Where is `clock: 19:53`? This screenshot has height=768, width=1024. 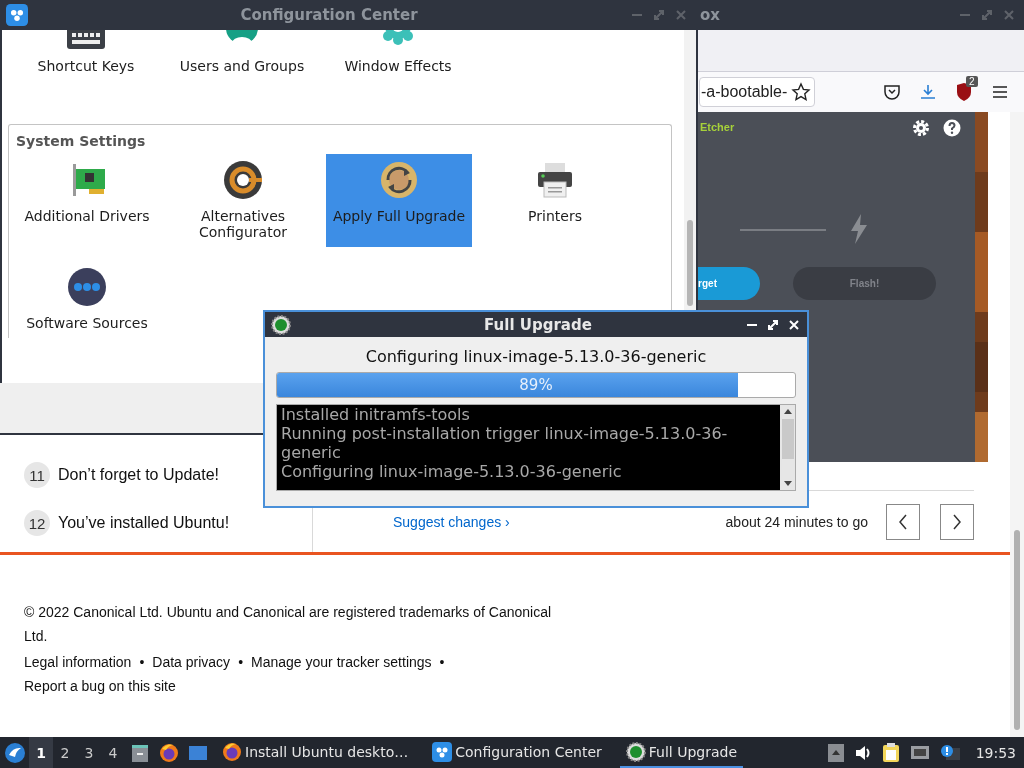
clock: 19:53 is located at coordinates (995, 752).